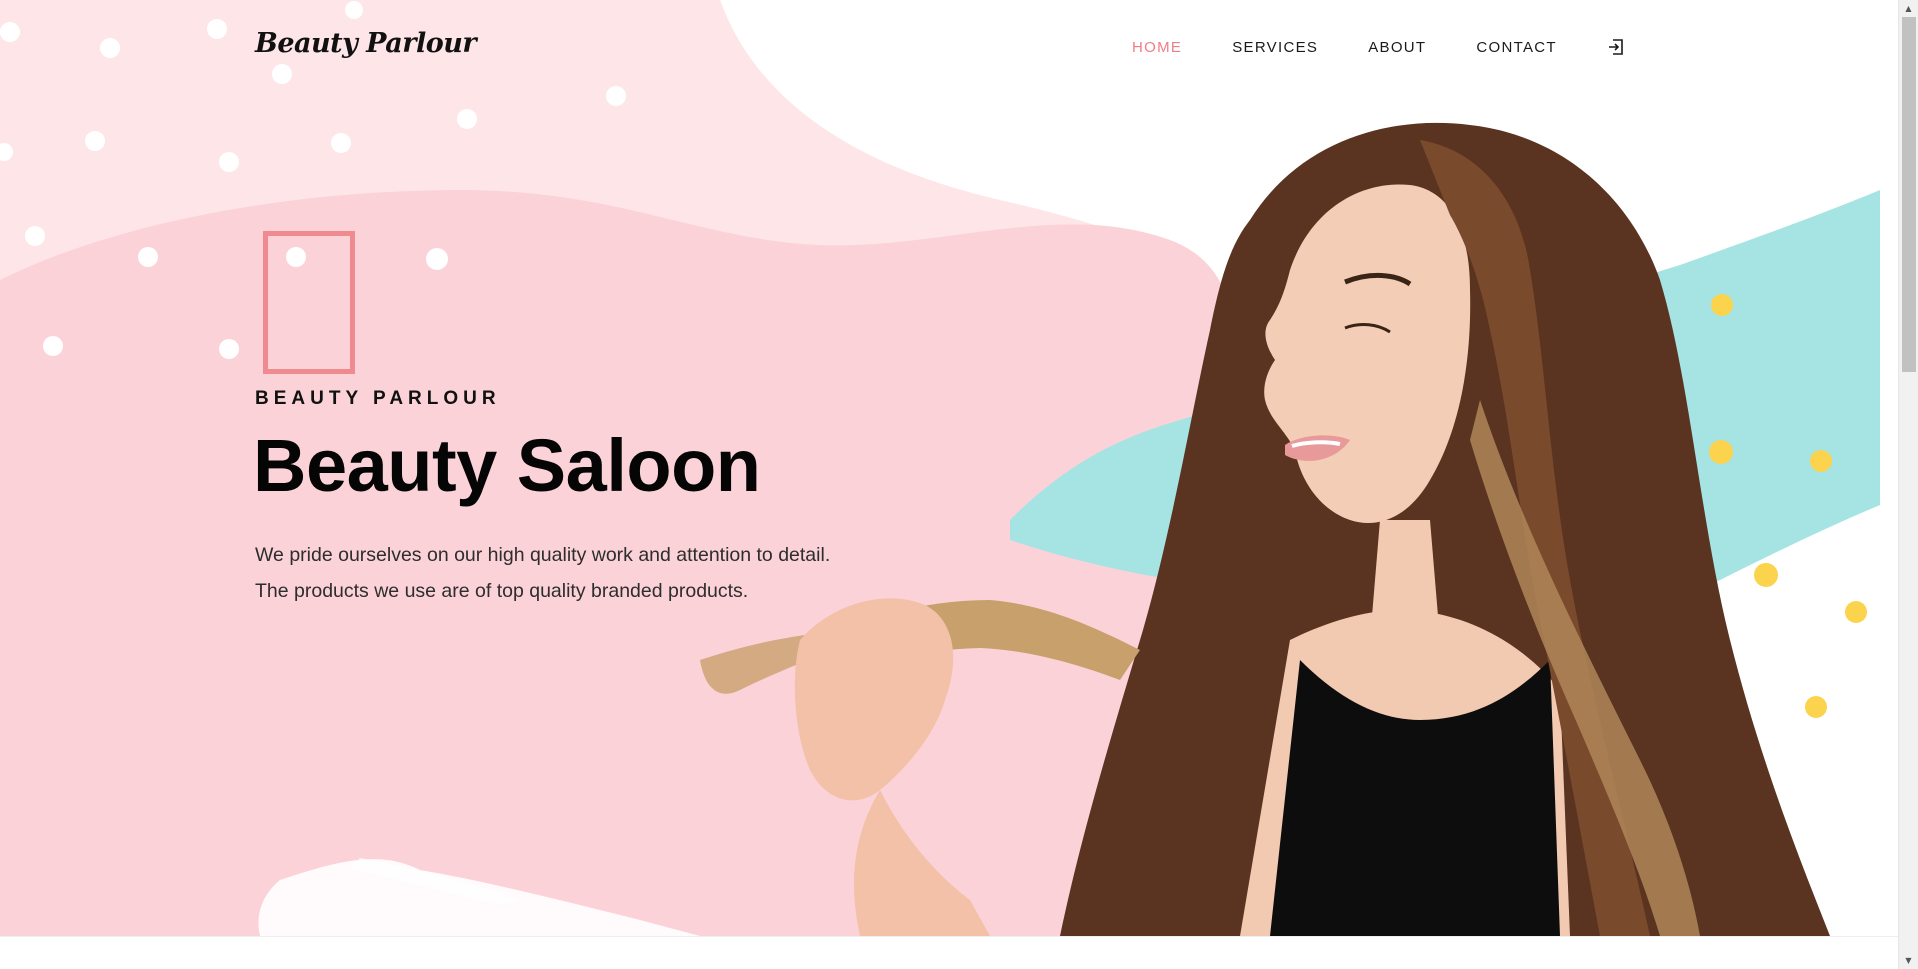  I want to click on login-icon, so click(1616, 47).